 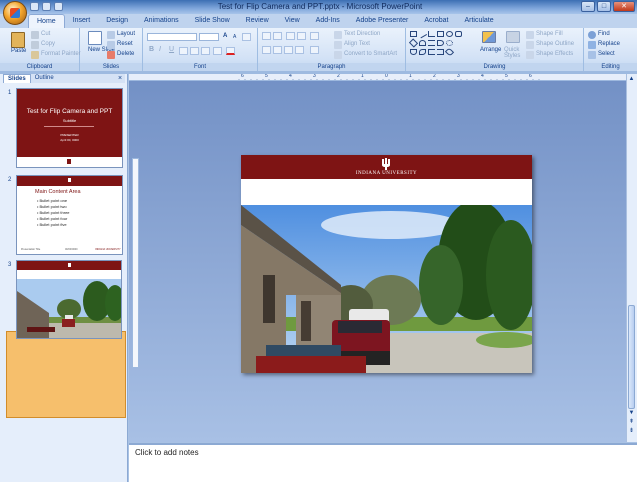 I want to click on minimize-button: –, so click(x=588, y=6).